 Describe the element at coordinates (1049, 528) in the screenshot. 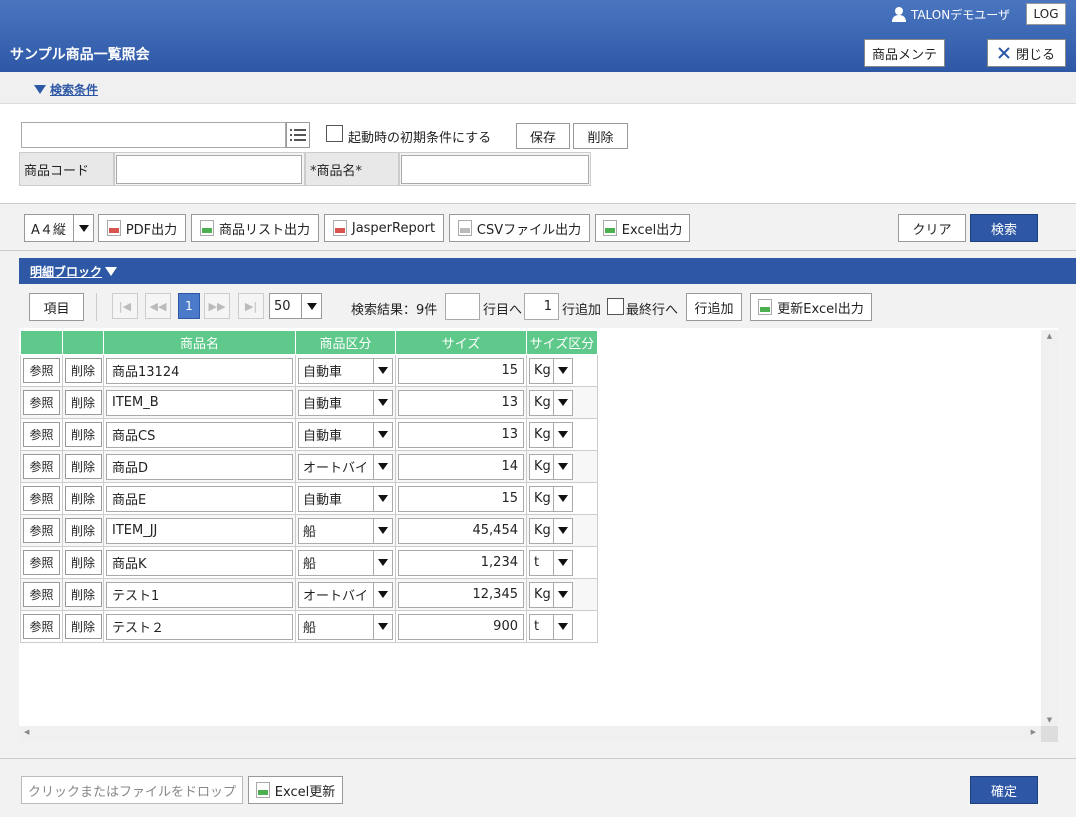

I see `vertical-scrollbar: ▲ ▼` at that location.